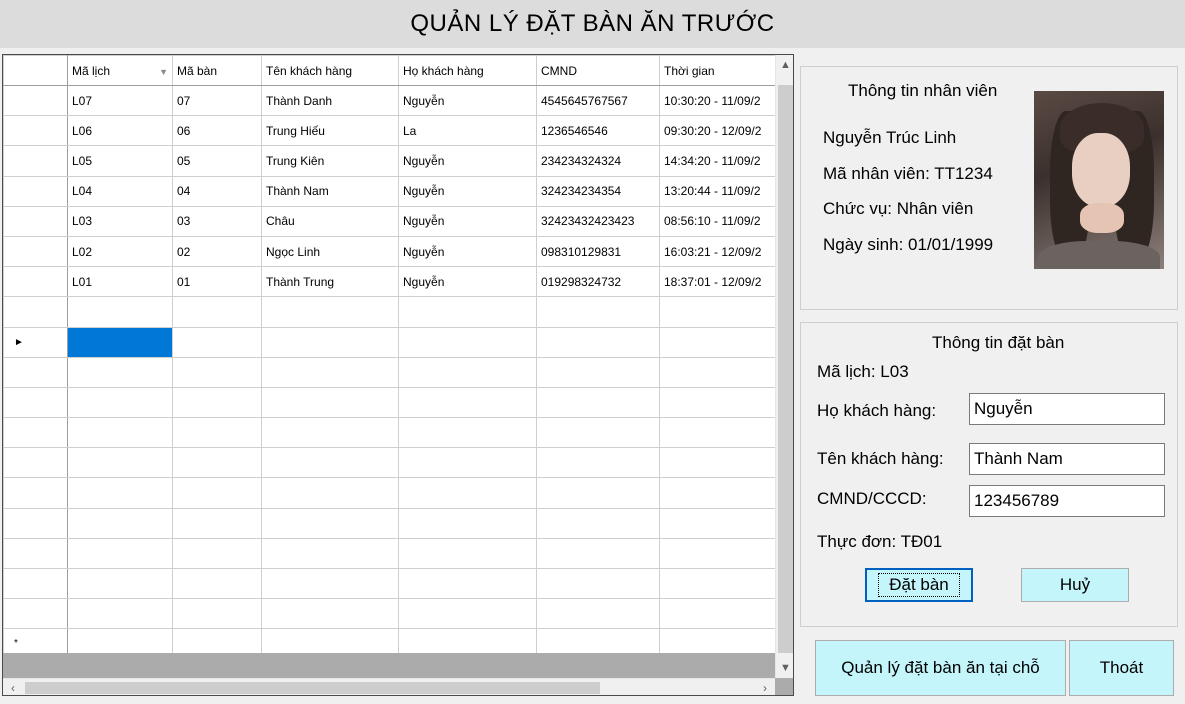 The image size is (1185, 704). I want to click on table-cell: La, so click(467, 131).